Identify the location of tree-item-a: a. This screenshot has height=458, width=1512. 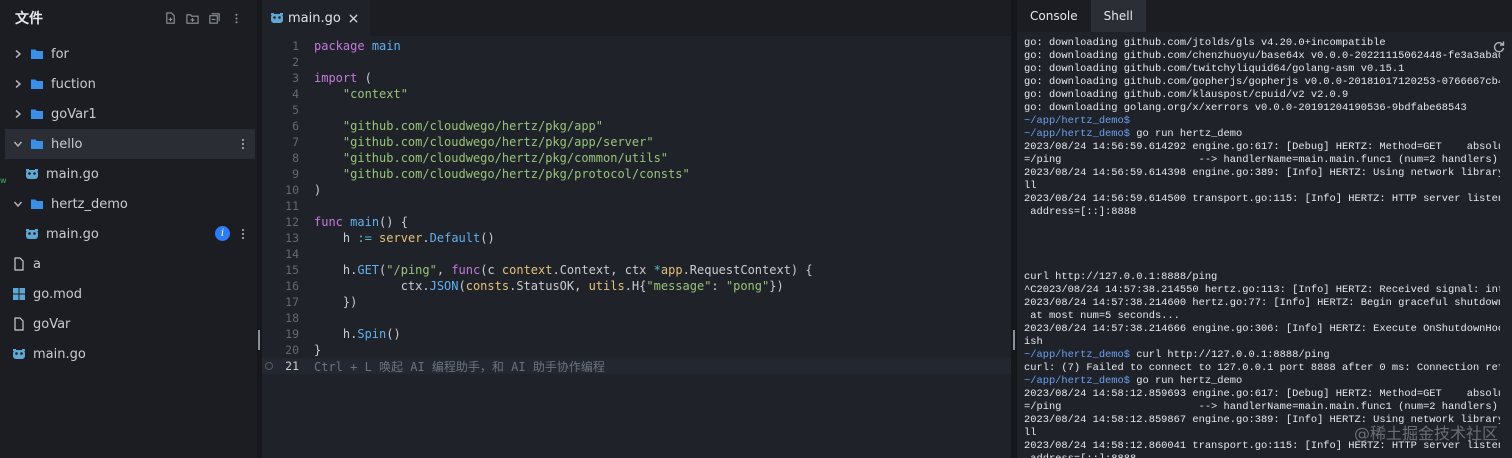
(130, 264).